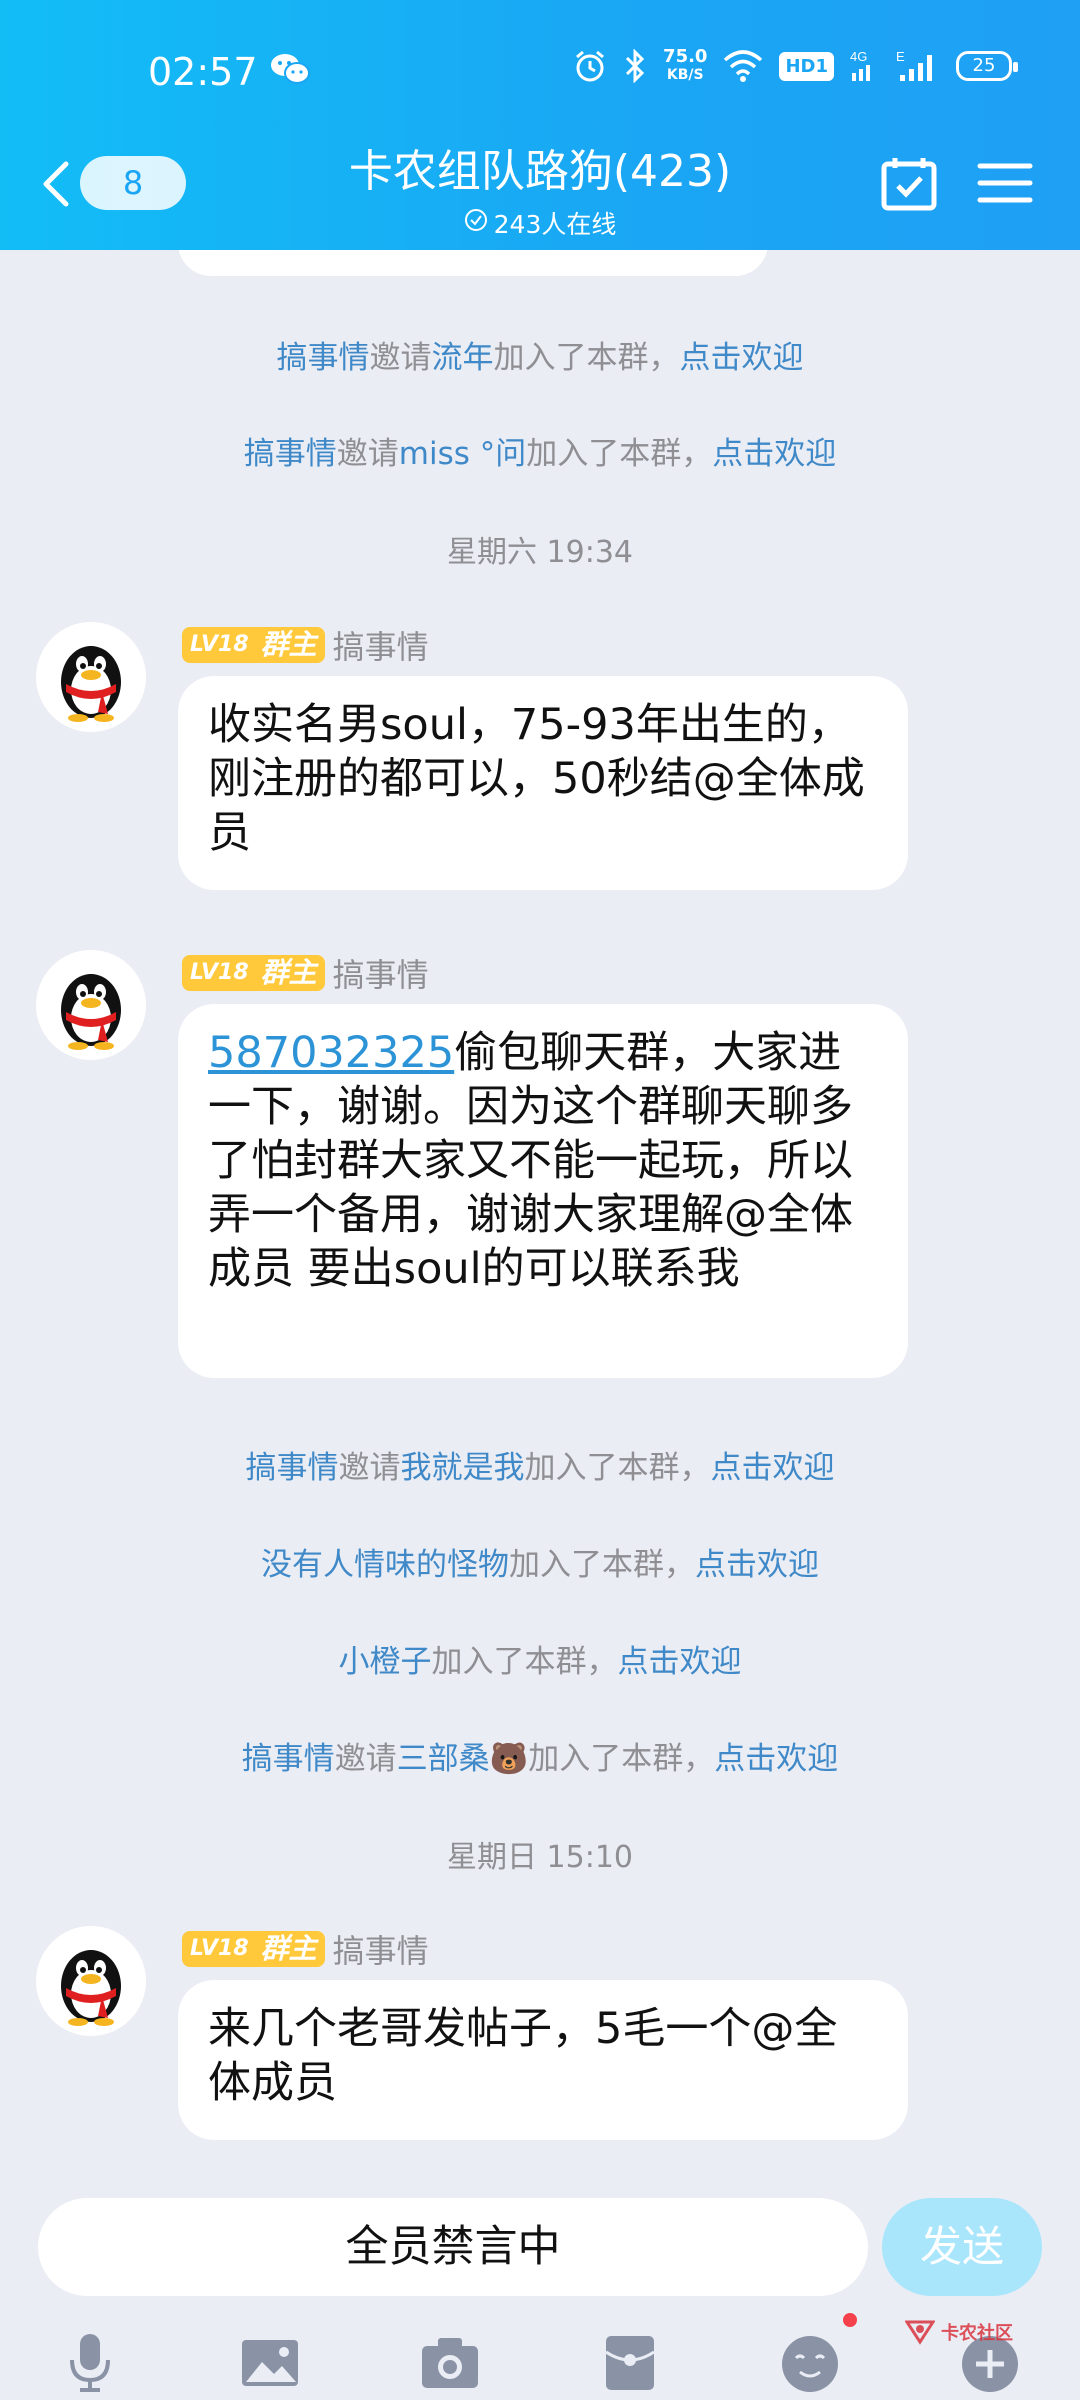  What do you see at coordinates (810, 2362) in the screenshot?
I see `emoji-icon` at bounding box center [810, 2362].